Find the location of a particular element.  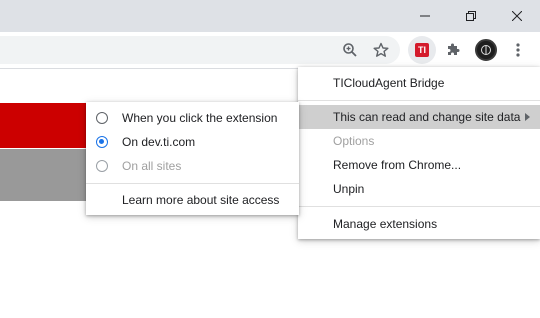

profile-button is located at coordinates (486, 50).